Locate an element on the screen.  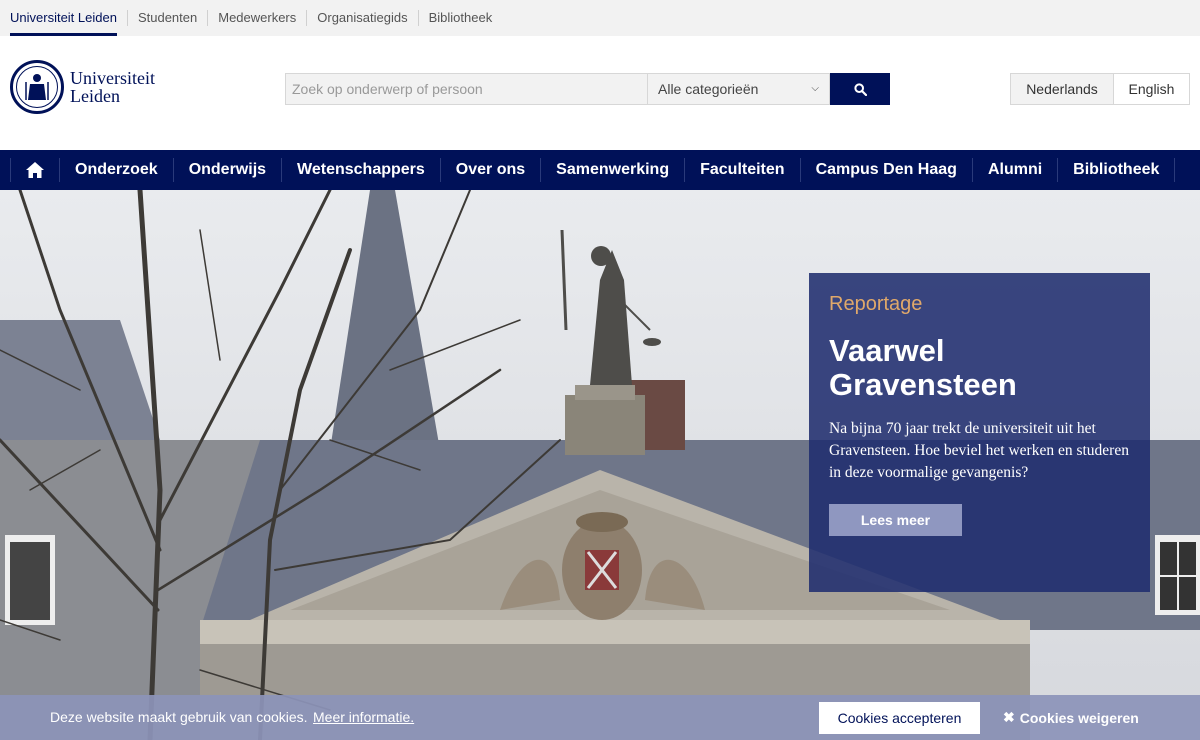
utility-link-studenten: Studenten is located at coordinates (166, 18).